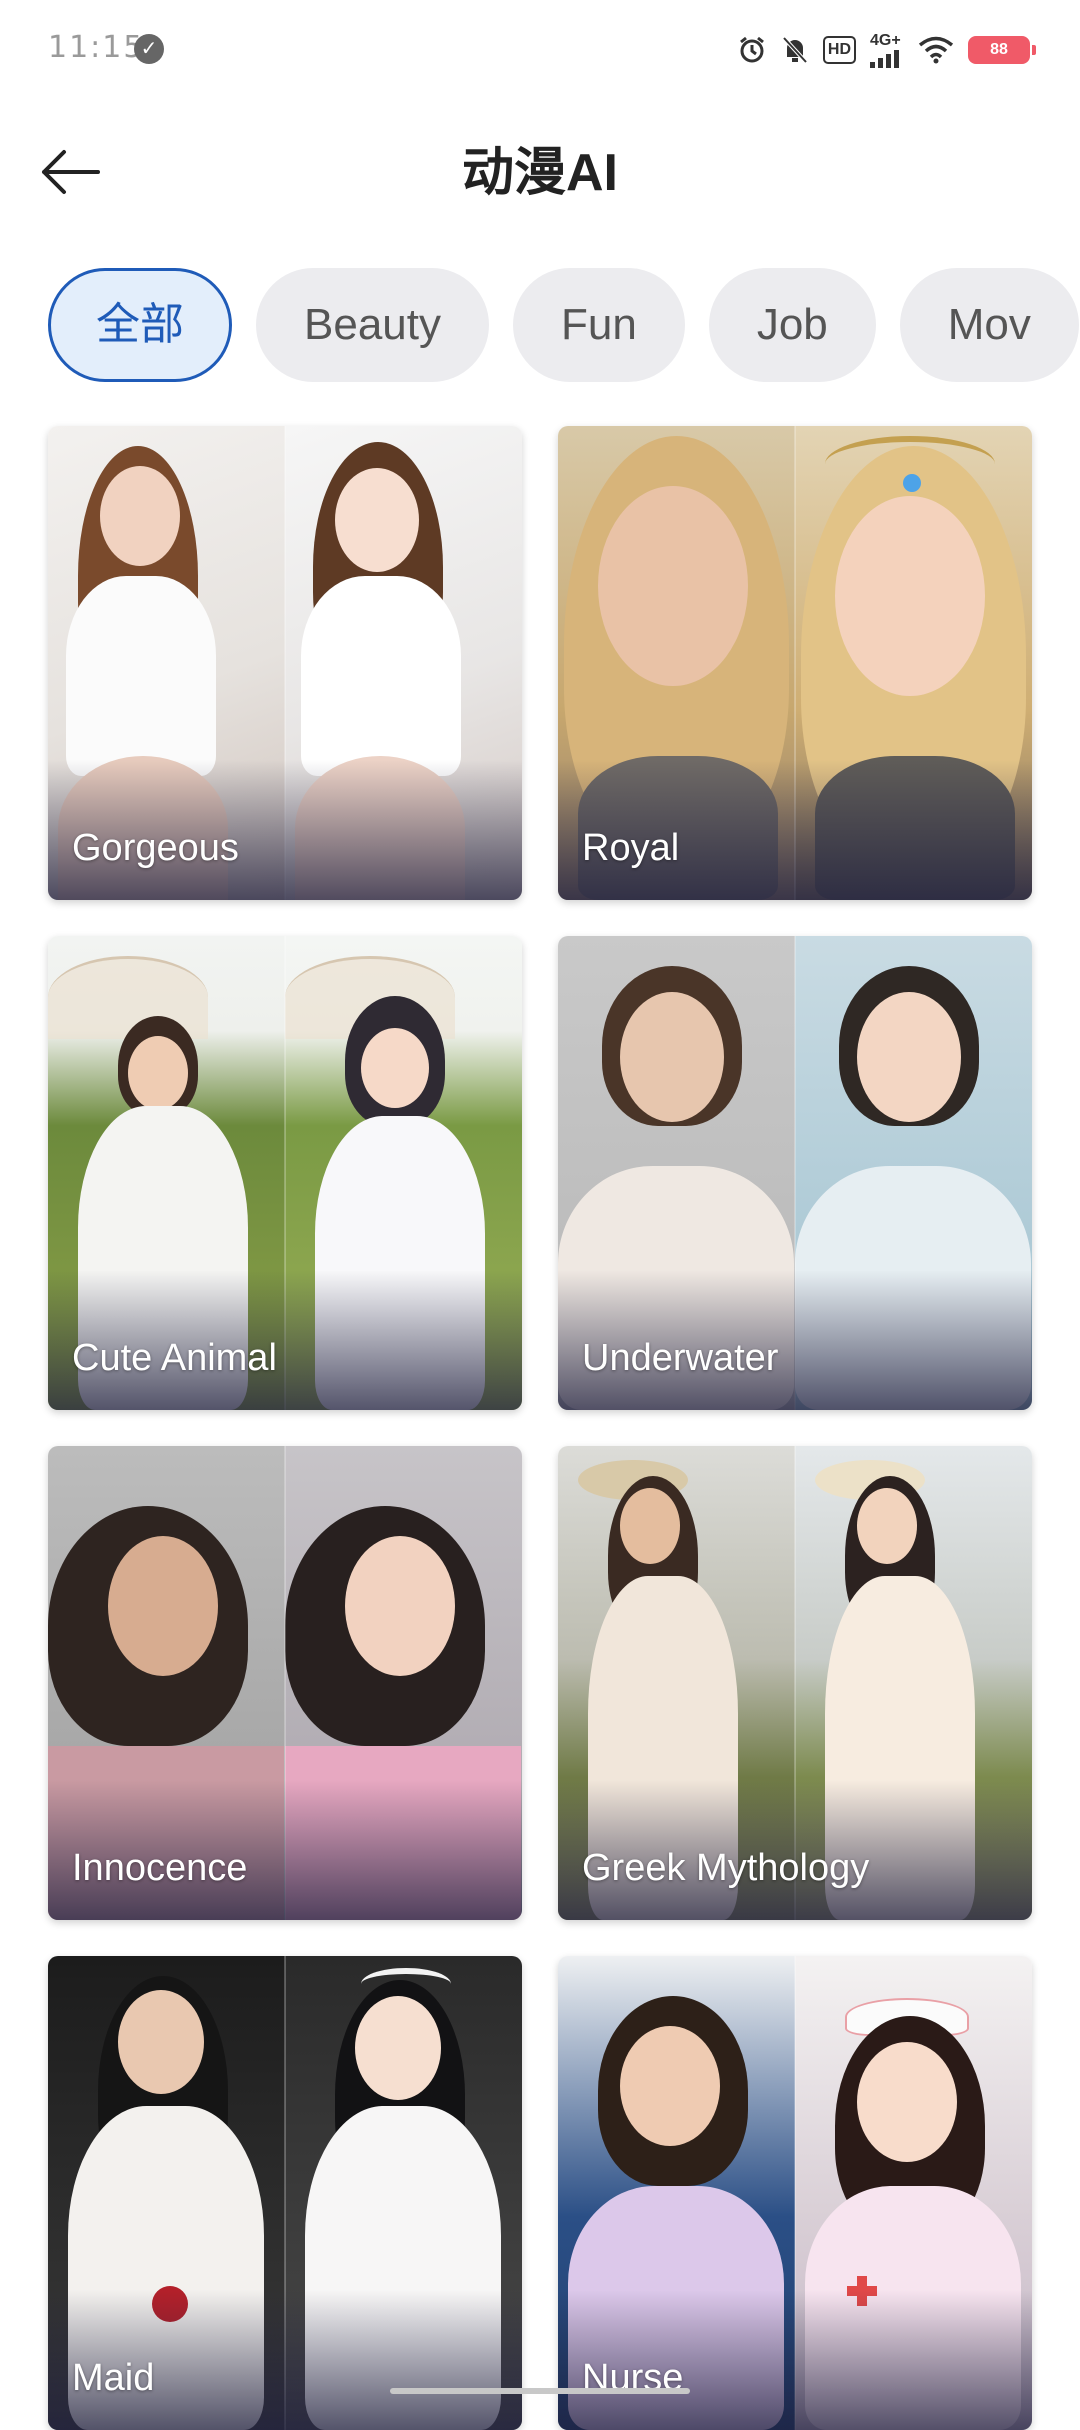  What do you see at coordinates (96, 47) in the screenshot?
I see `status-time: 11:15` at bounding box center [96, 47].